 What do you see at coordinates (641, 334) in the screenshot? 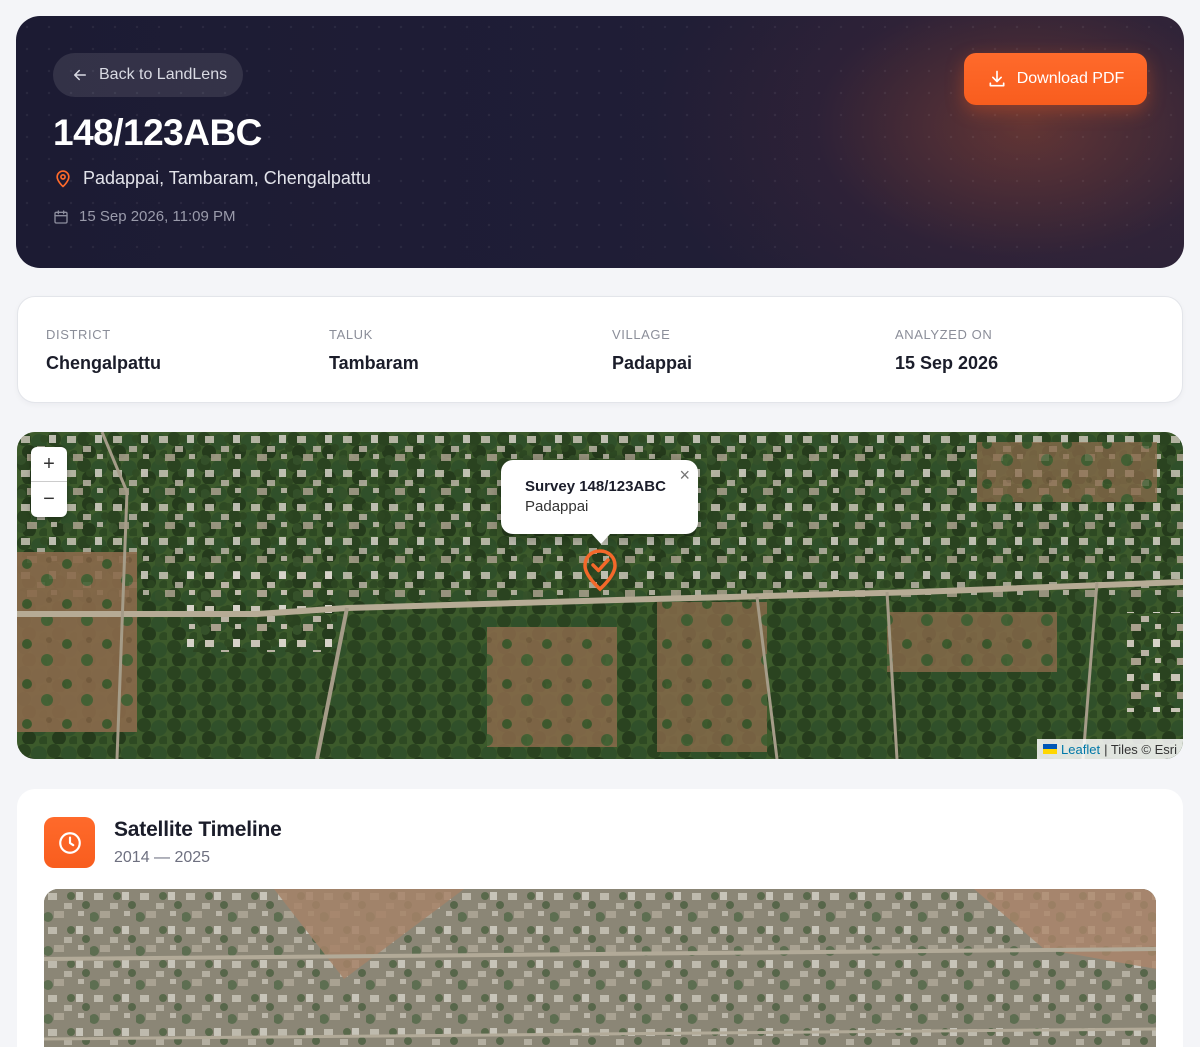
I see `village-label: VILLAGE` at bounding box center [641, 334].